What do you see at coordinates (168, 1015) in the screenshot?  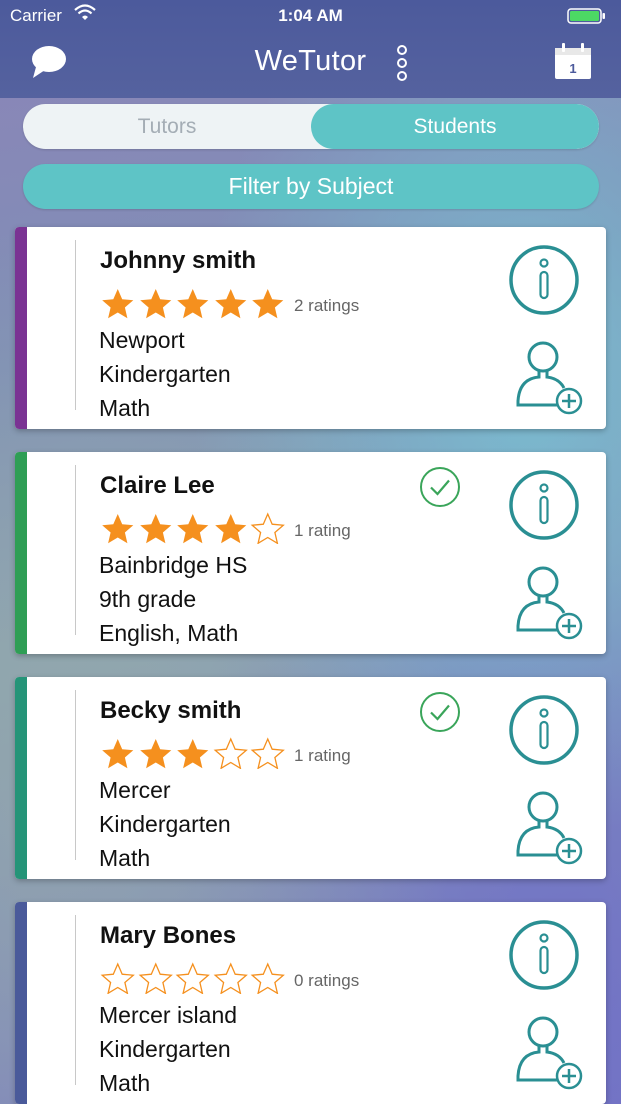 I see `student-location: Mercer island` at bounding box center [168, 1015].